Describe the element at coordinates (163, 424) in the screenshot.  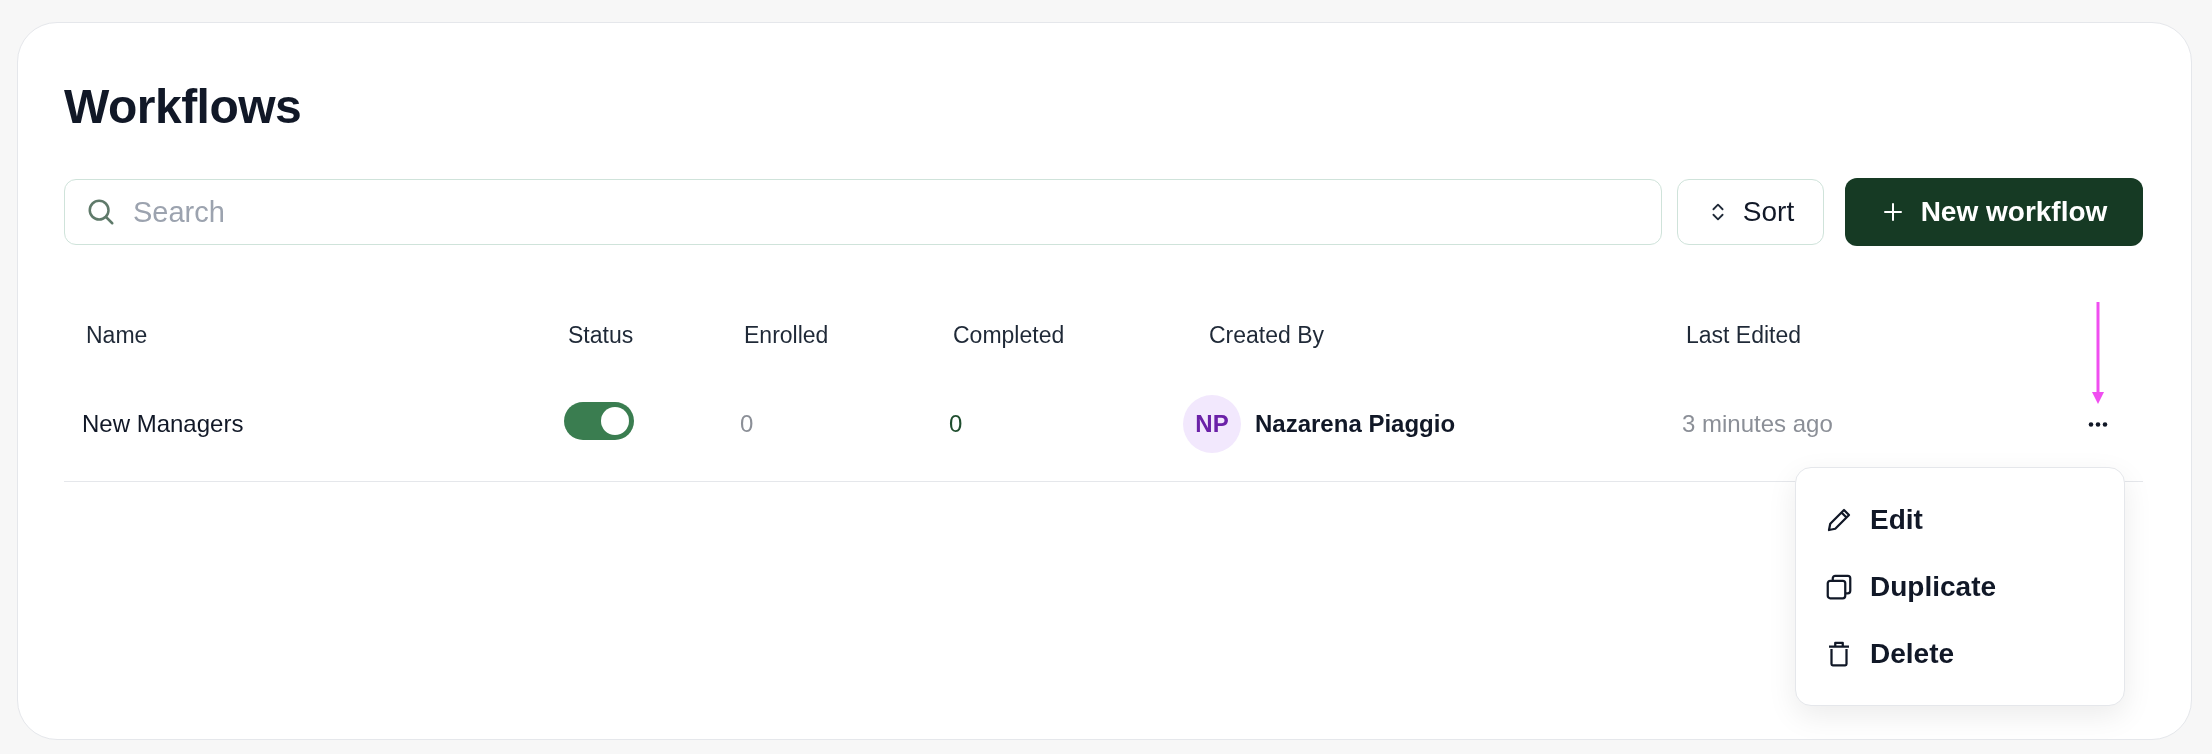
I see `table-cell-text: New Managers` at that location.